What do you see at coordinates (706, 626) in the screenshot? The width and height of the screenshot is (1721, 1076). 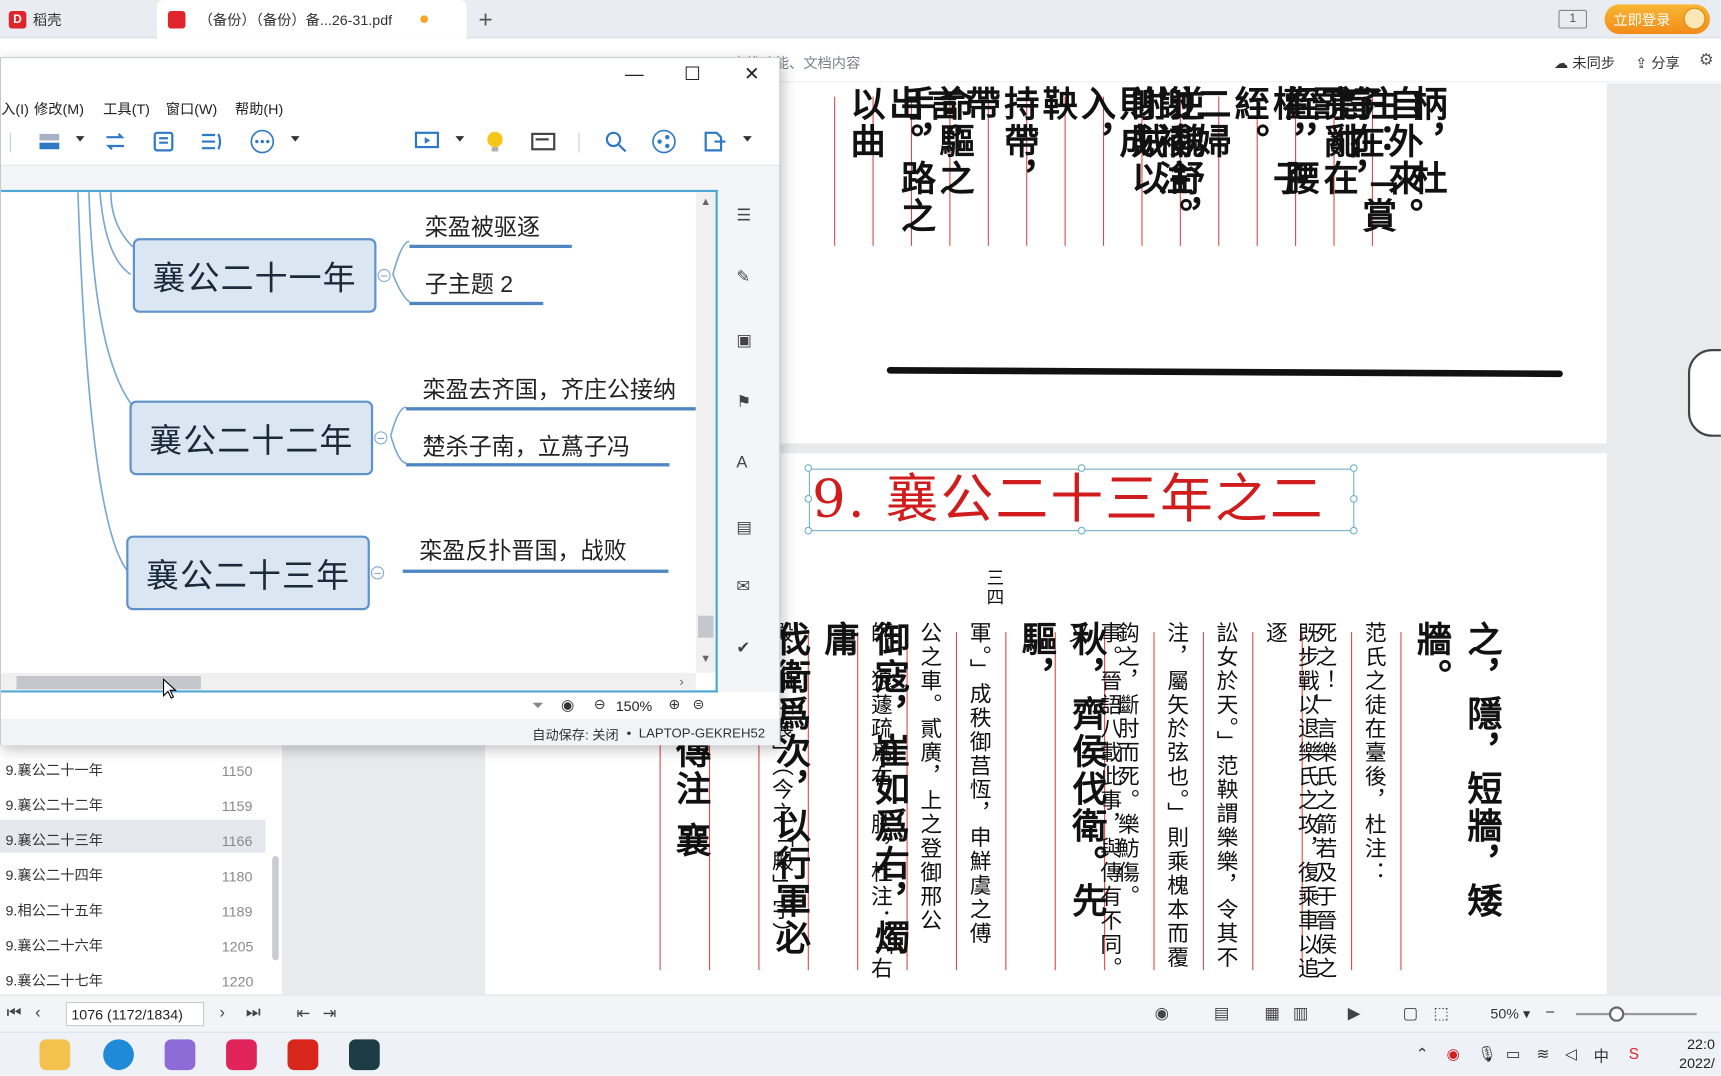 I see `vertical-scroll-thumb` at bounding box center [706, 626].